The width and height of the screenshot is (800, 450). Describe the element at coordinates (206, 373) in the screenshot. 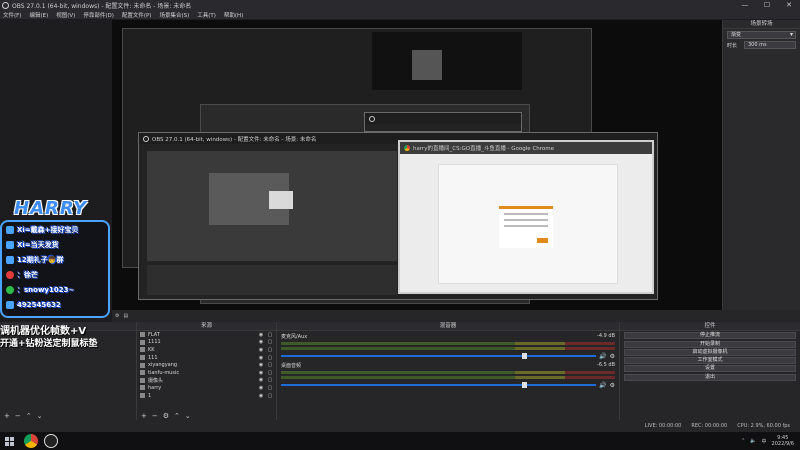

I see `source-item: tianfu-music ◉ ▢` at that location.